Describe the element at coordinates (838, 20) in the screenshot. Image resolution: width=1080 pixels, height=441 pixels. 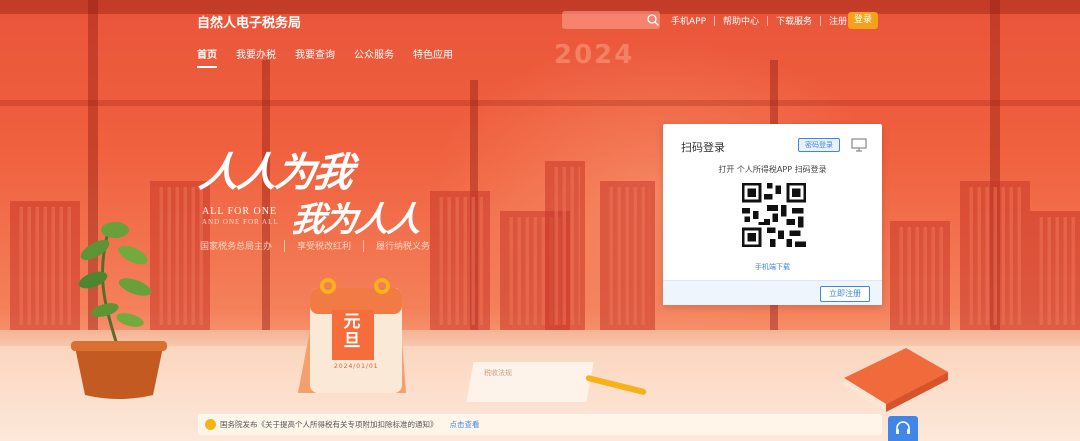
I see `register-link: 注册` at that location.